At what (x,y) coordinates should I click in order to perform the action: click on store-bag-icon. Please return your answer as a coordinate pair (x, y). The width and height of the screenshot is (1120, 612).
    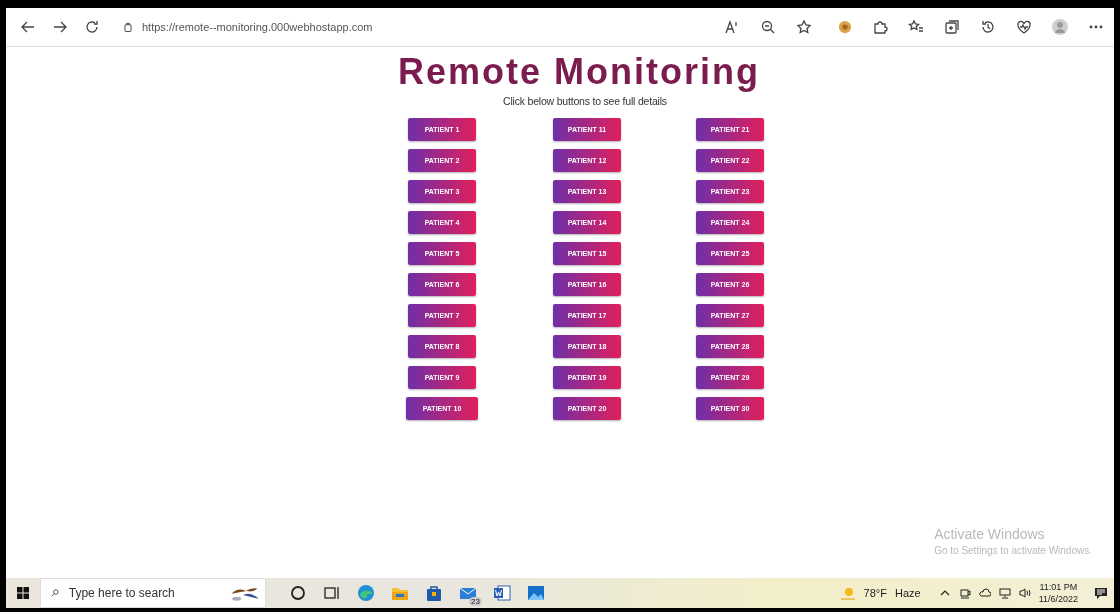
    Looking at the image, I should click on (434, 593).